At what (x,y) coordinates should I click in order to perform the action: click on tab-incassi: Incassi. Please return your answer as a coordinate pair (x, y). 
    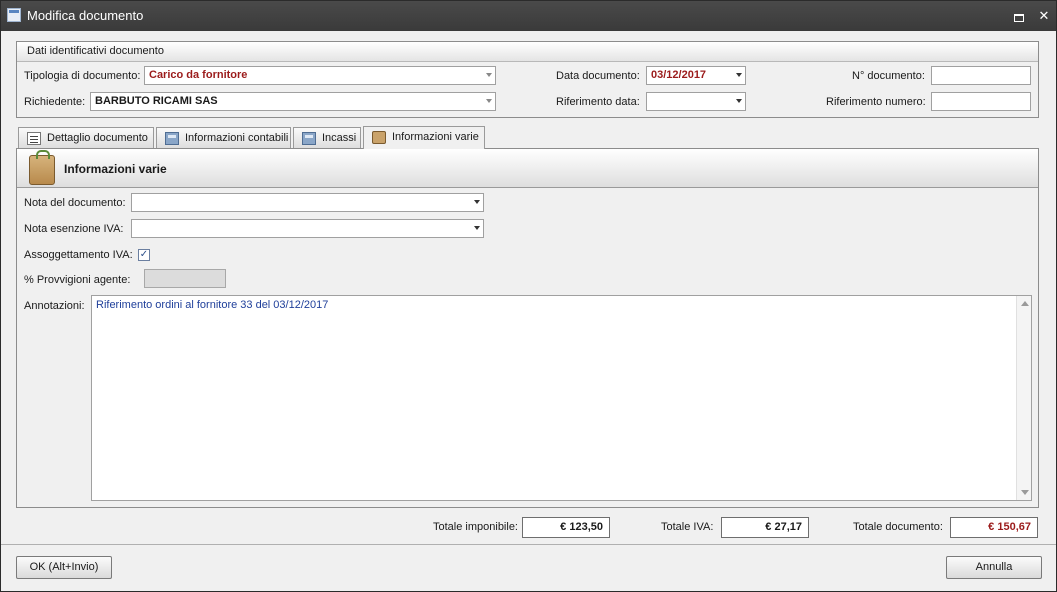
    Looking at the image, I should click on (327, 138).